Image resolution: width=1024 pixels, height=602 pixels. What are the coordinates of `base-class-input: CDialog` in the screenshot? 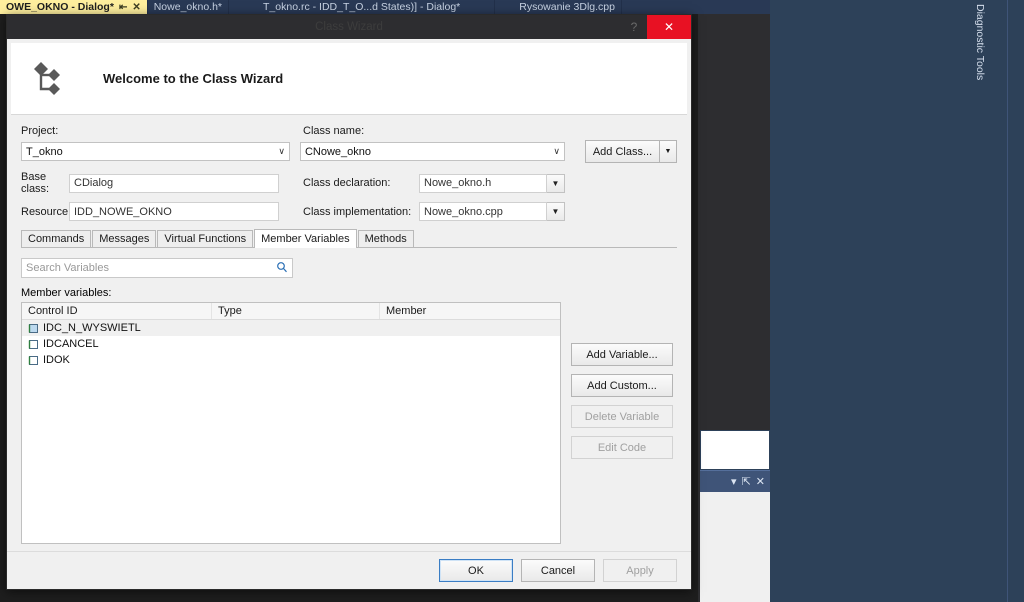 It's located at (174, 183).